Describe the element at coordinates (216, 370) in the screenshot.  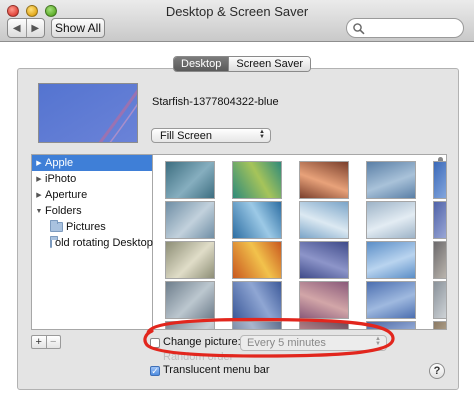
I see `translucent-menu-bar-label: Translucent menu bar` at that location.